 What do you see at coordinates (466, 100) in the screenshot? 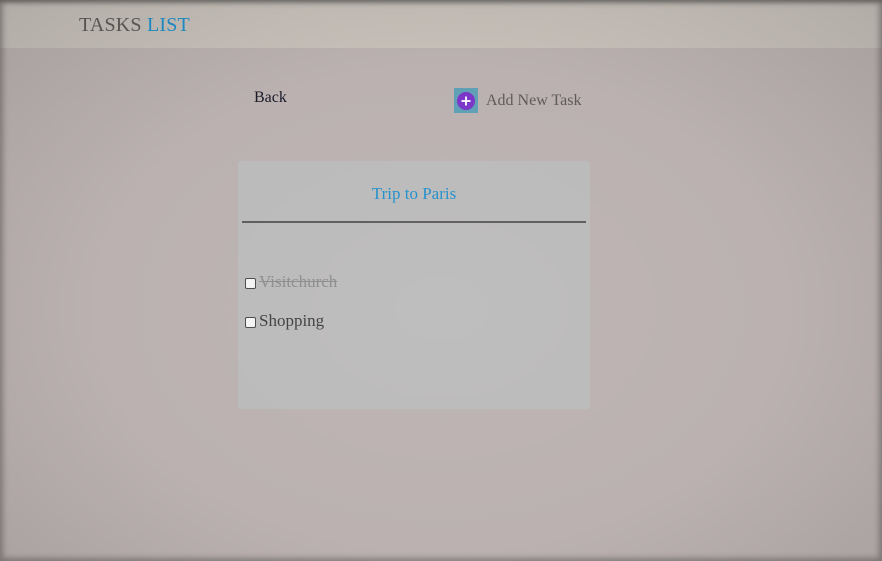
I see `plus-circle-icon` at bounding box center [466, 100].